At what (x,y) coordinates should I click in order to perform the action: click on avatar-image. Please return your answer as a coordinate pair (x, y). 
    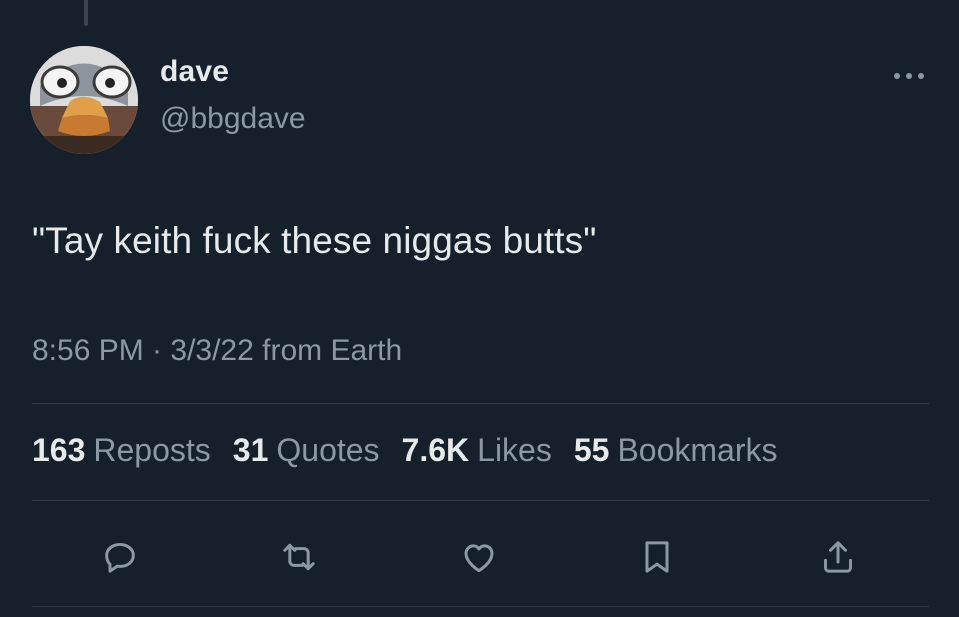
    Looking at the image, I should click on (84, 100).